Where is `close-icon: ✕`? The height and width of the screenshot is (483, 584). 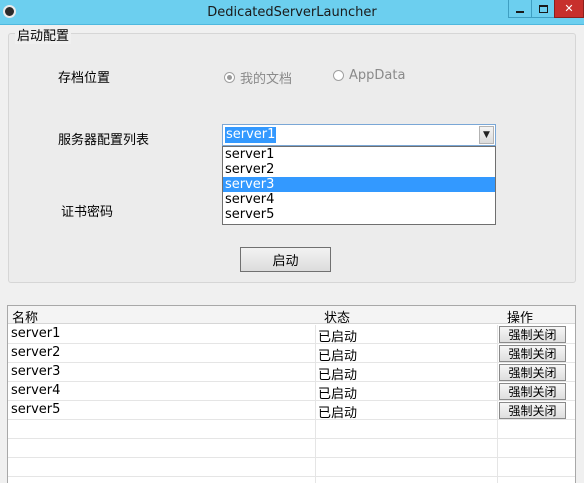
close-icon: ✕ is located at coordinates (569, 8).